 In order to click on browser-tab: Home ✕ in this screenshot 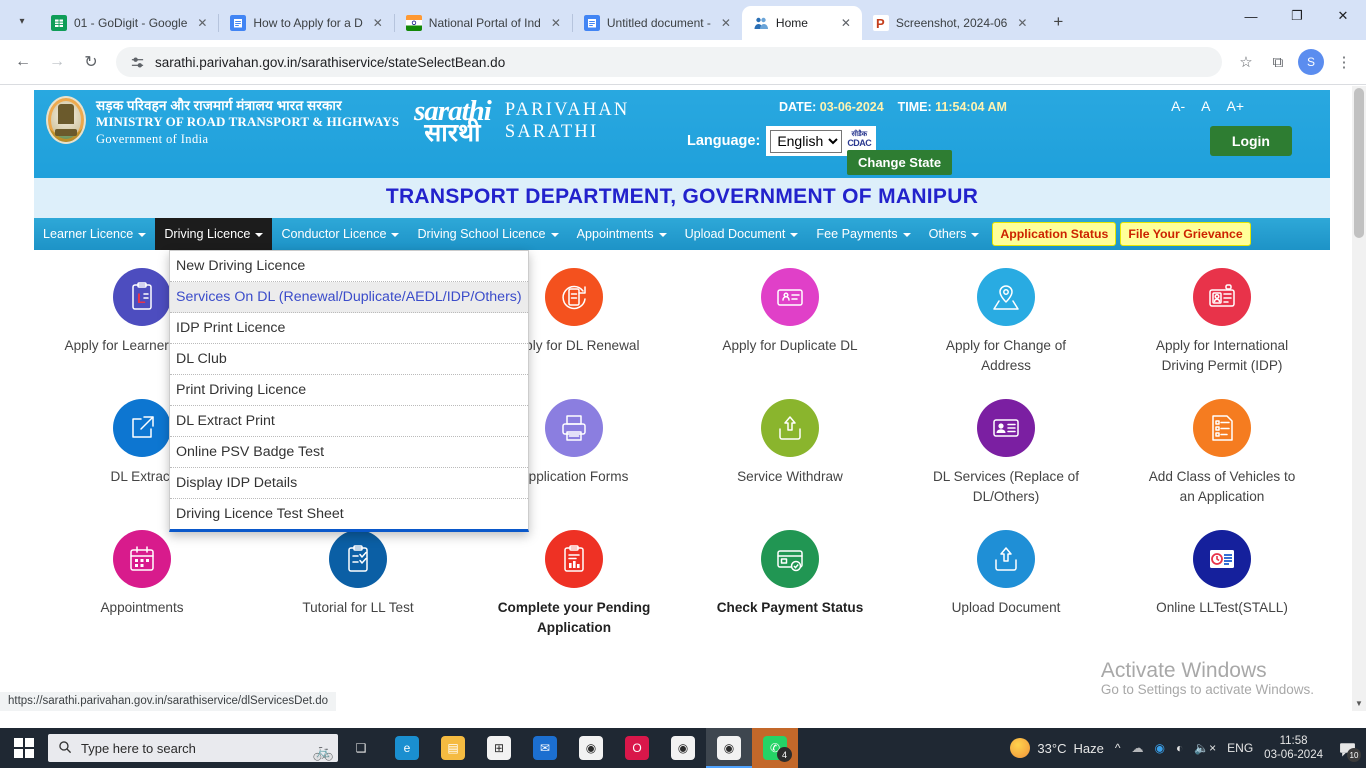, I will do `click(801, 23)`.